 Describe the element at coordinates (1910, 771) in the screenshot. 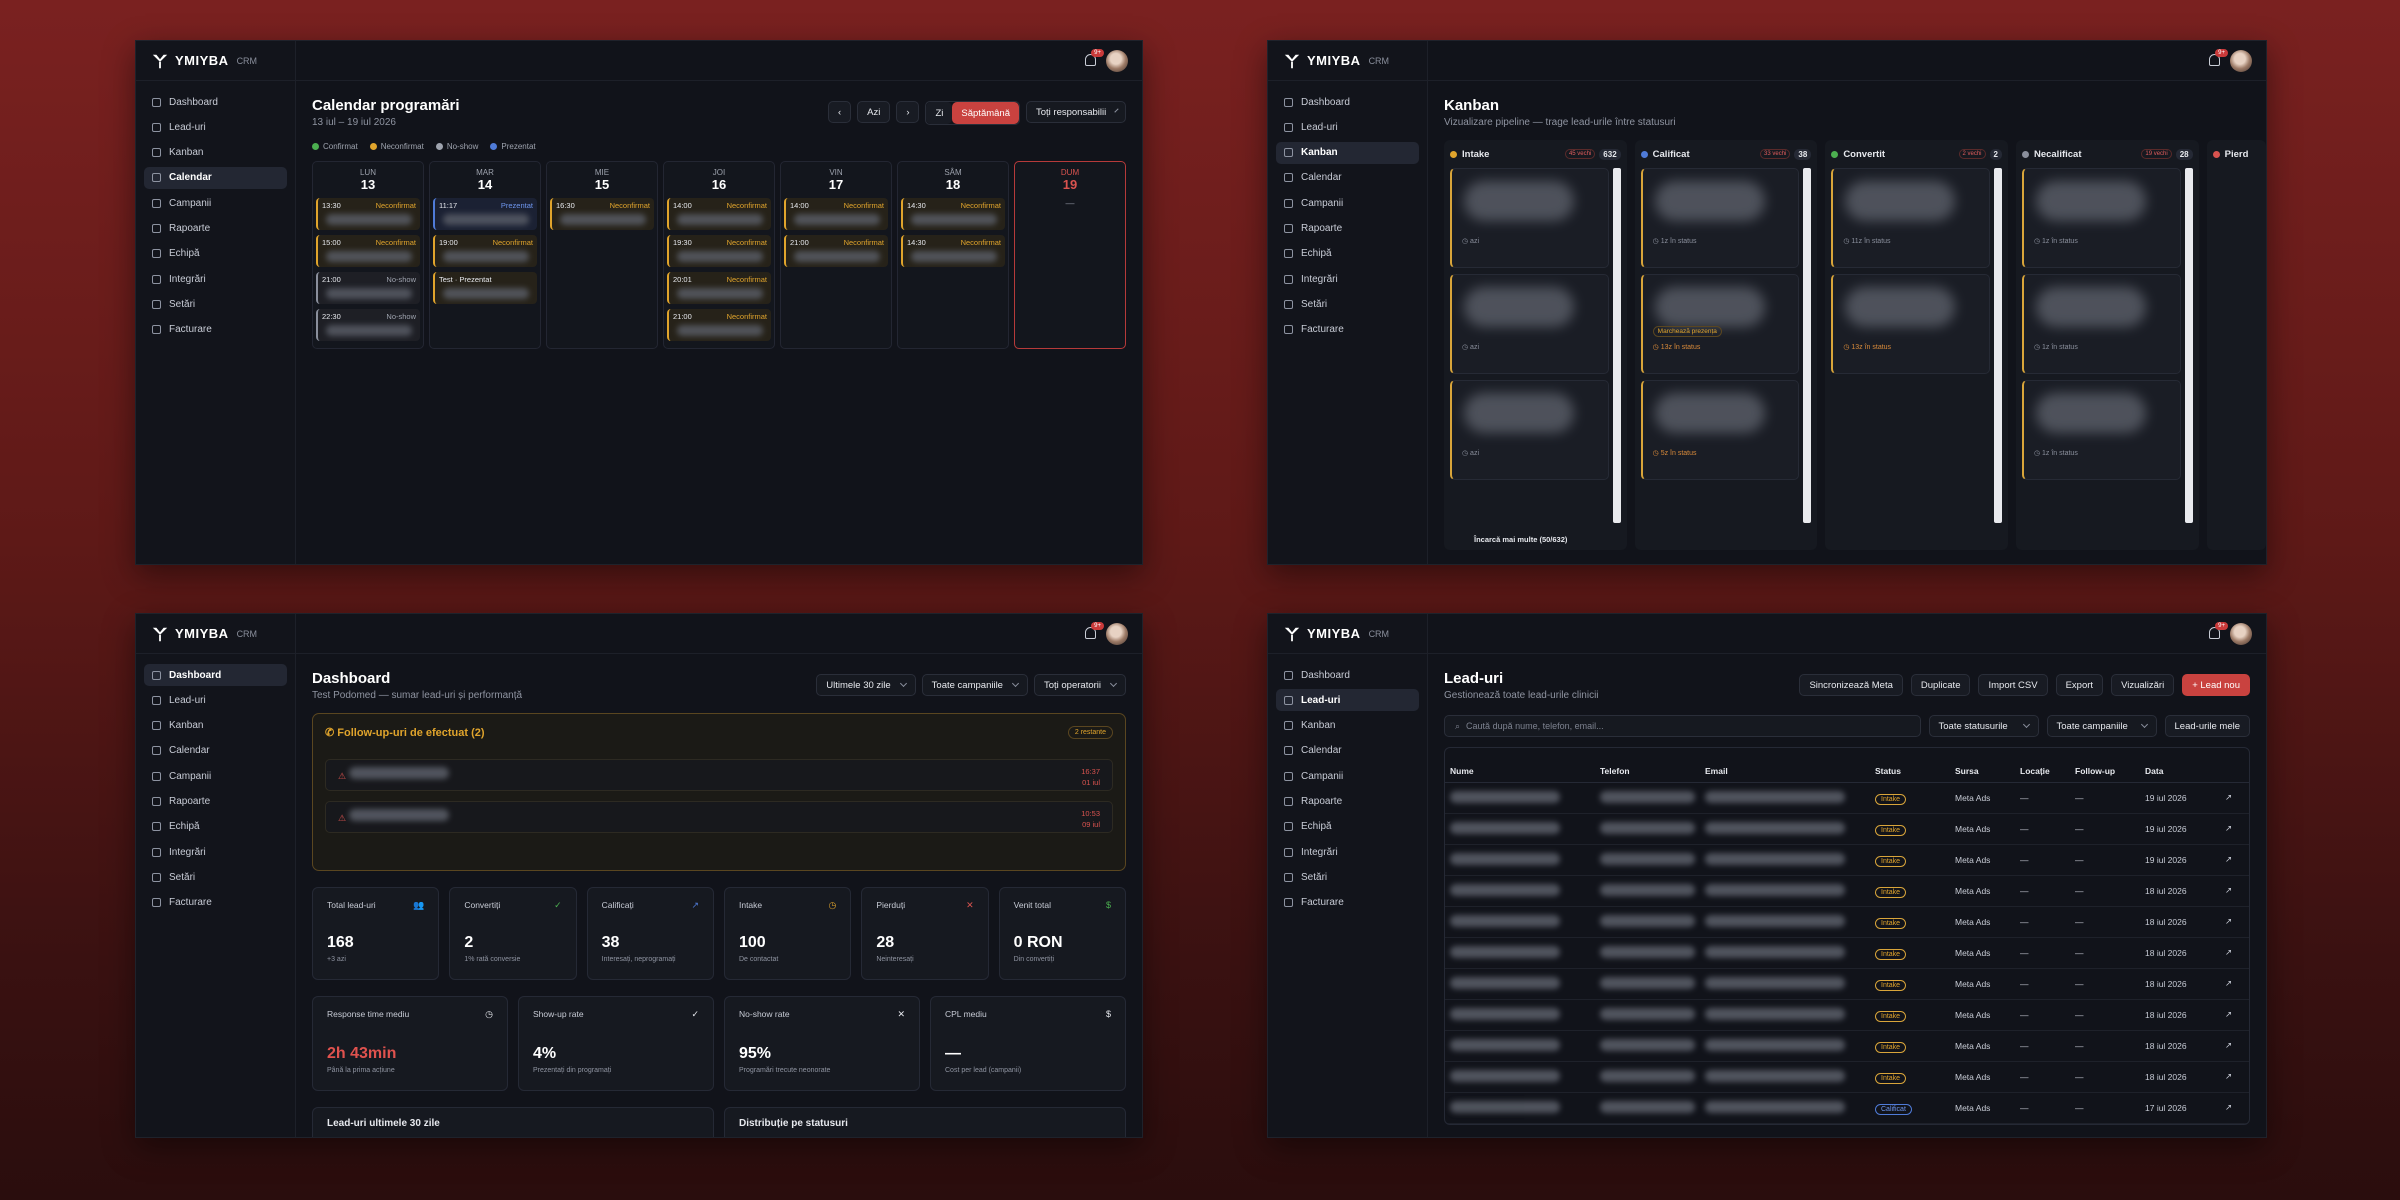

I see `column-header: Status` at that location.